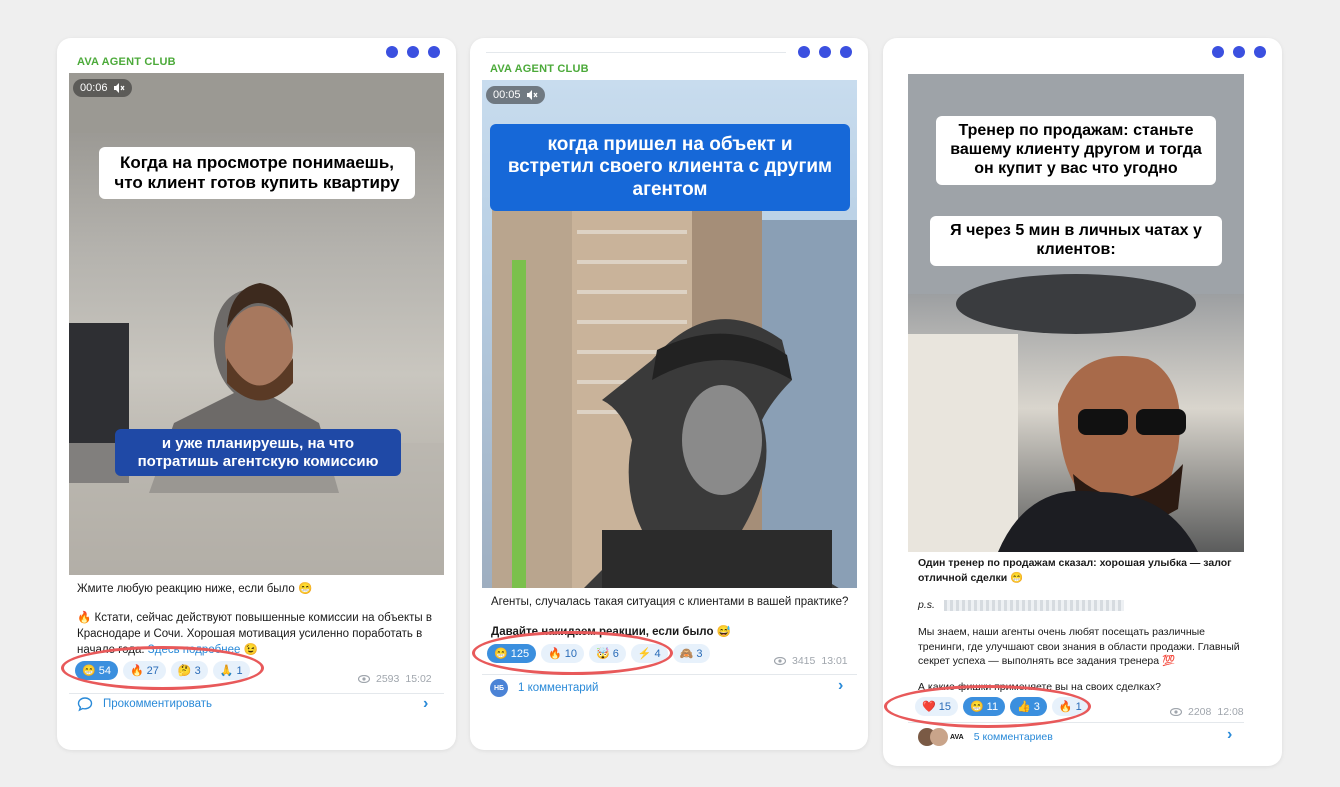 Image resolution: width=1340 pixels, height=787 pixels. Describe the element at coordinates (926, 605) in the screenshot. I see `ps-label: p.s.` at that location.